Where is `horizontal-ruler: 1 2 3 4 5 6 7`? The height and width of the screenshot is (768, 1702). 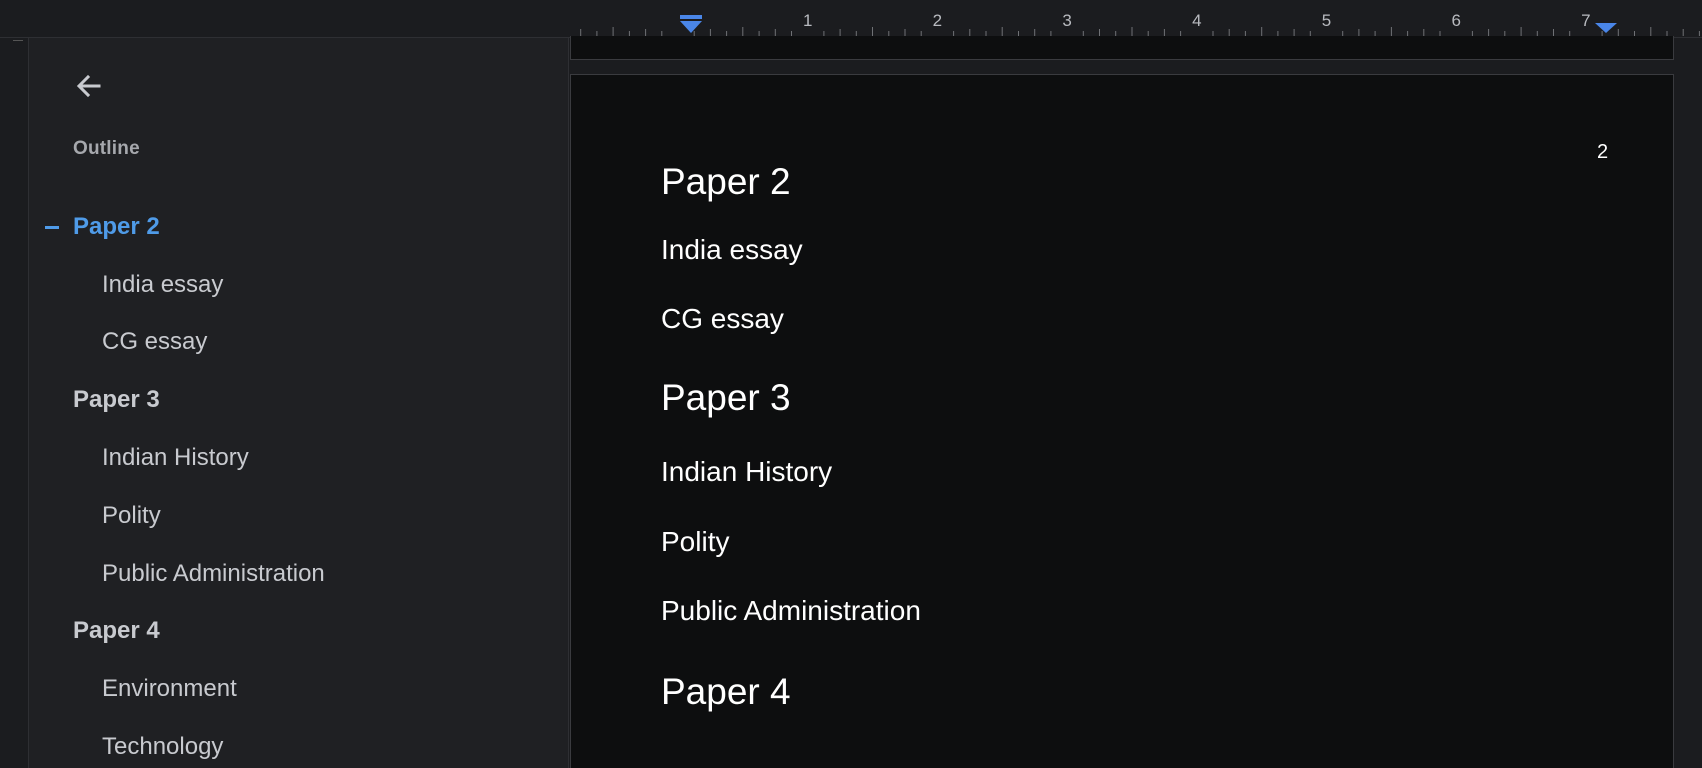 horizontal-ruler: 1 2 3 4 5 6 7 is located at coordinates (851, 19).